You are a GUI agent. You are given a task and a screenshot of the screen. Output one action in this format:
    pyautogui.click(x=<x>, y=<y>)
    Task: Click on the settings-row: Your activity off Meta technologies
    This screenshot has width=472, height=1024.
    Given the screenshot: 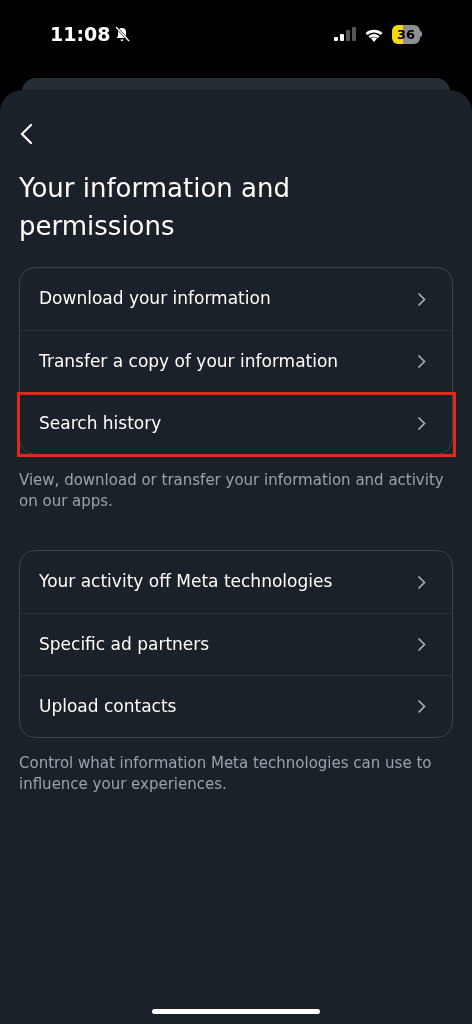 What is the action you would take?
    pyautogui.click(x=236, y=582)
    